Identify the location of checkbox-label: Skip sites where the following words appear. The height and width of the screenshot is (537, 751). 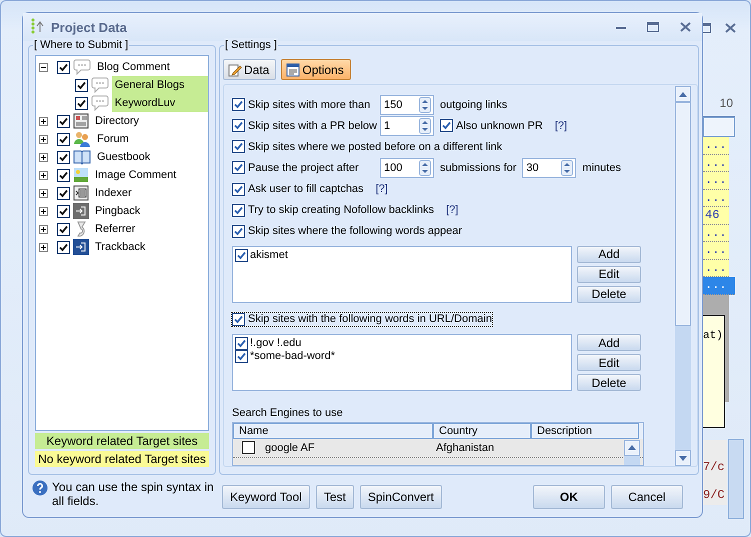
(355, 231).